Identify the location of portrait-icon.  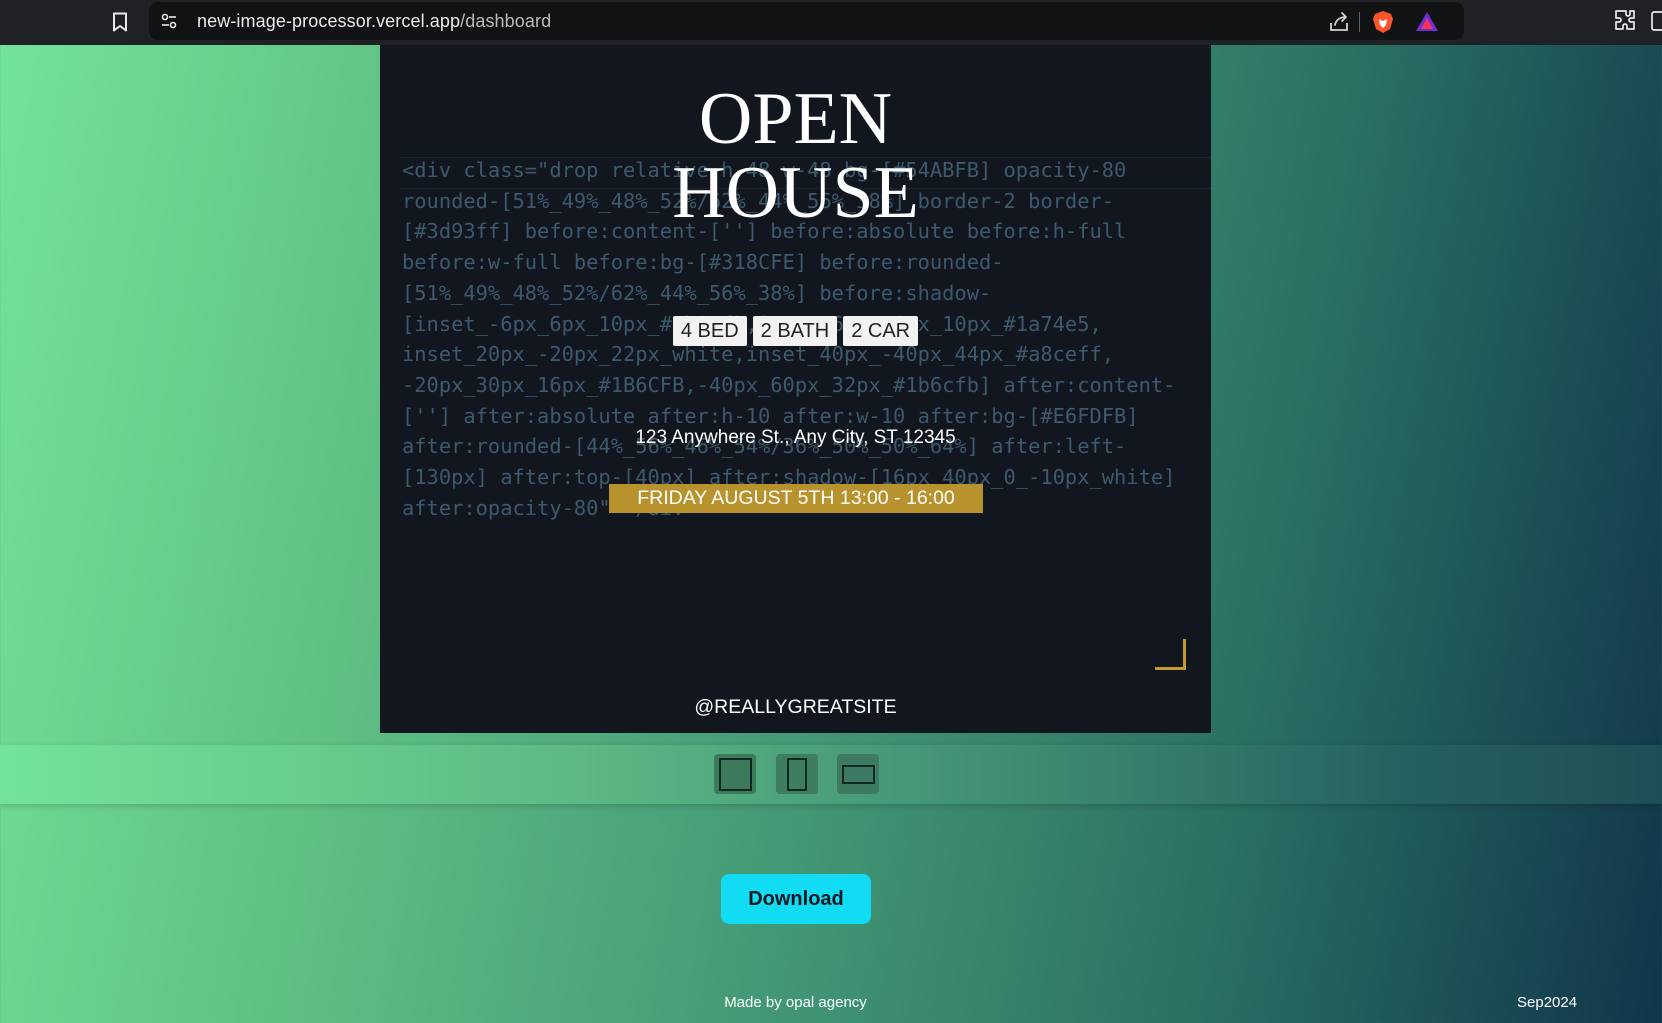
(797, 774).